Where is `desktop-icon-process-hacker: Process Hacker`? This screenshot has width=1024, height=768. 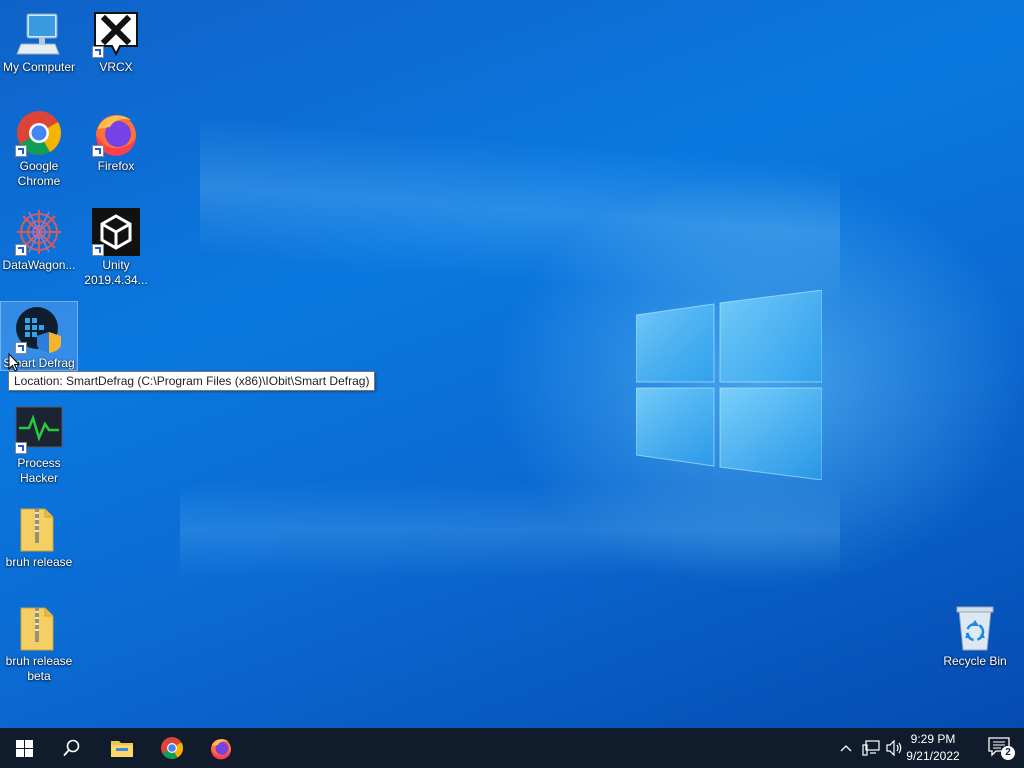
desktop-icon-process-hacker: Process Hacker is located at coordinates (39, 444).